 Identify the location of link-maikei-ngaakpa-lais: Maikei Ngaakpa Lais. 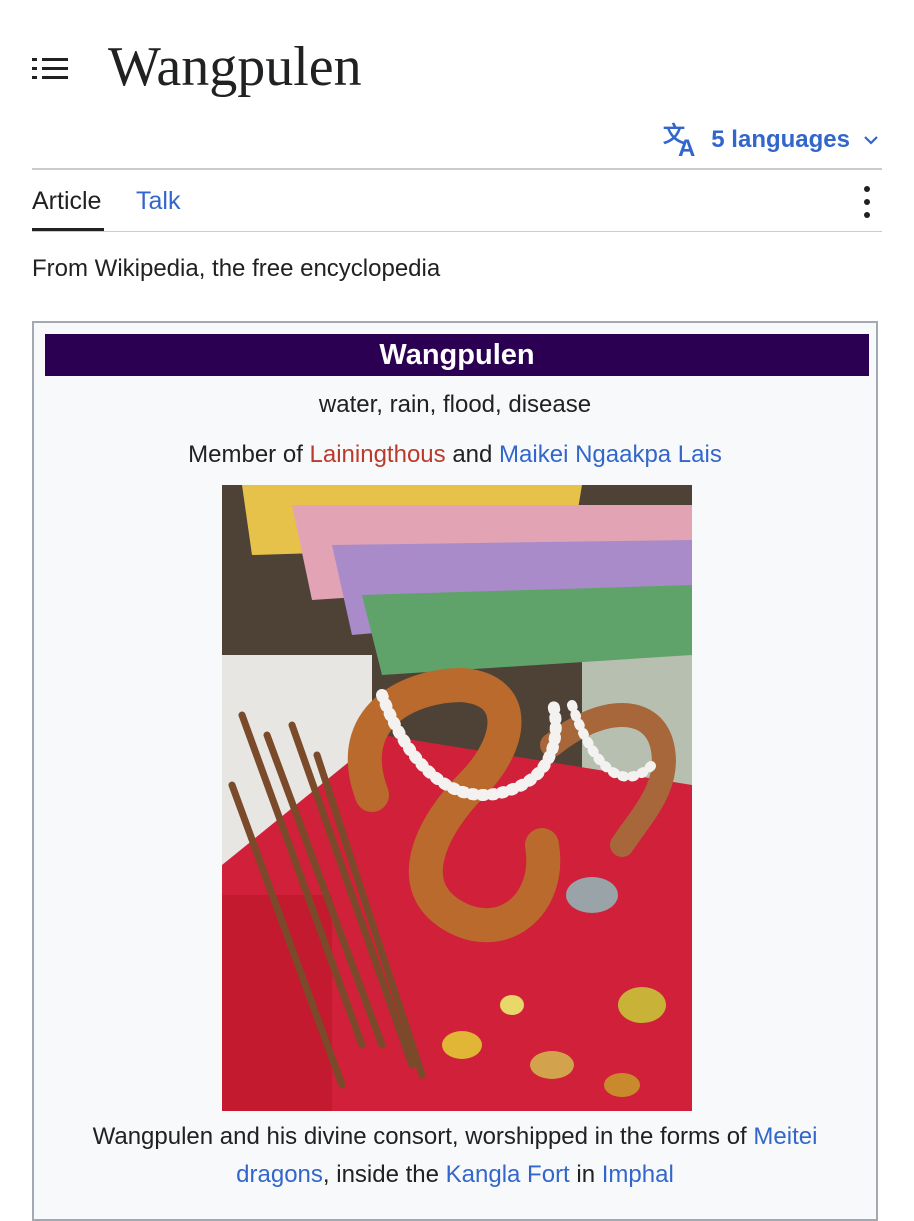
(610, 454).